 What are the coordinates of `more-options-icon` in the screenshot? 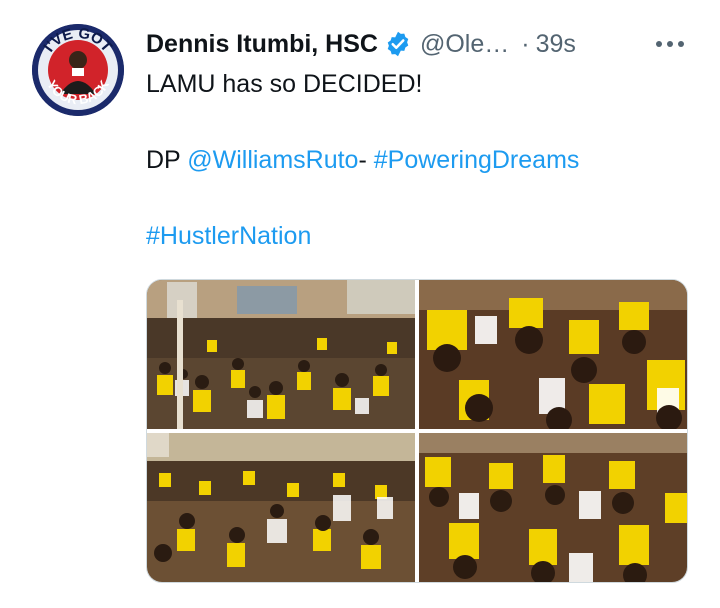 It's located at (670, 44).